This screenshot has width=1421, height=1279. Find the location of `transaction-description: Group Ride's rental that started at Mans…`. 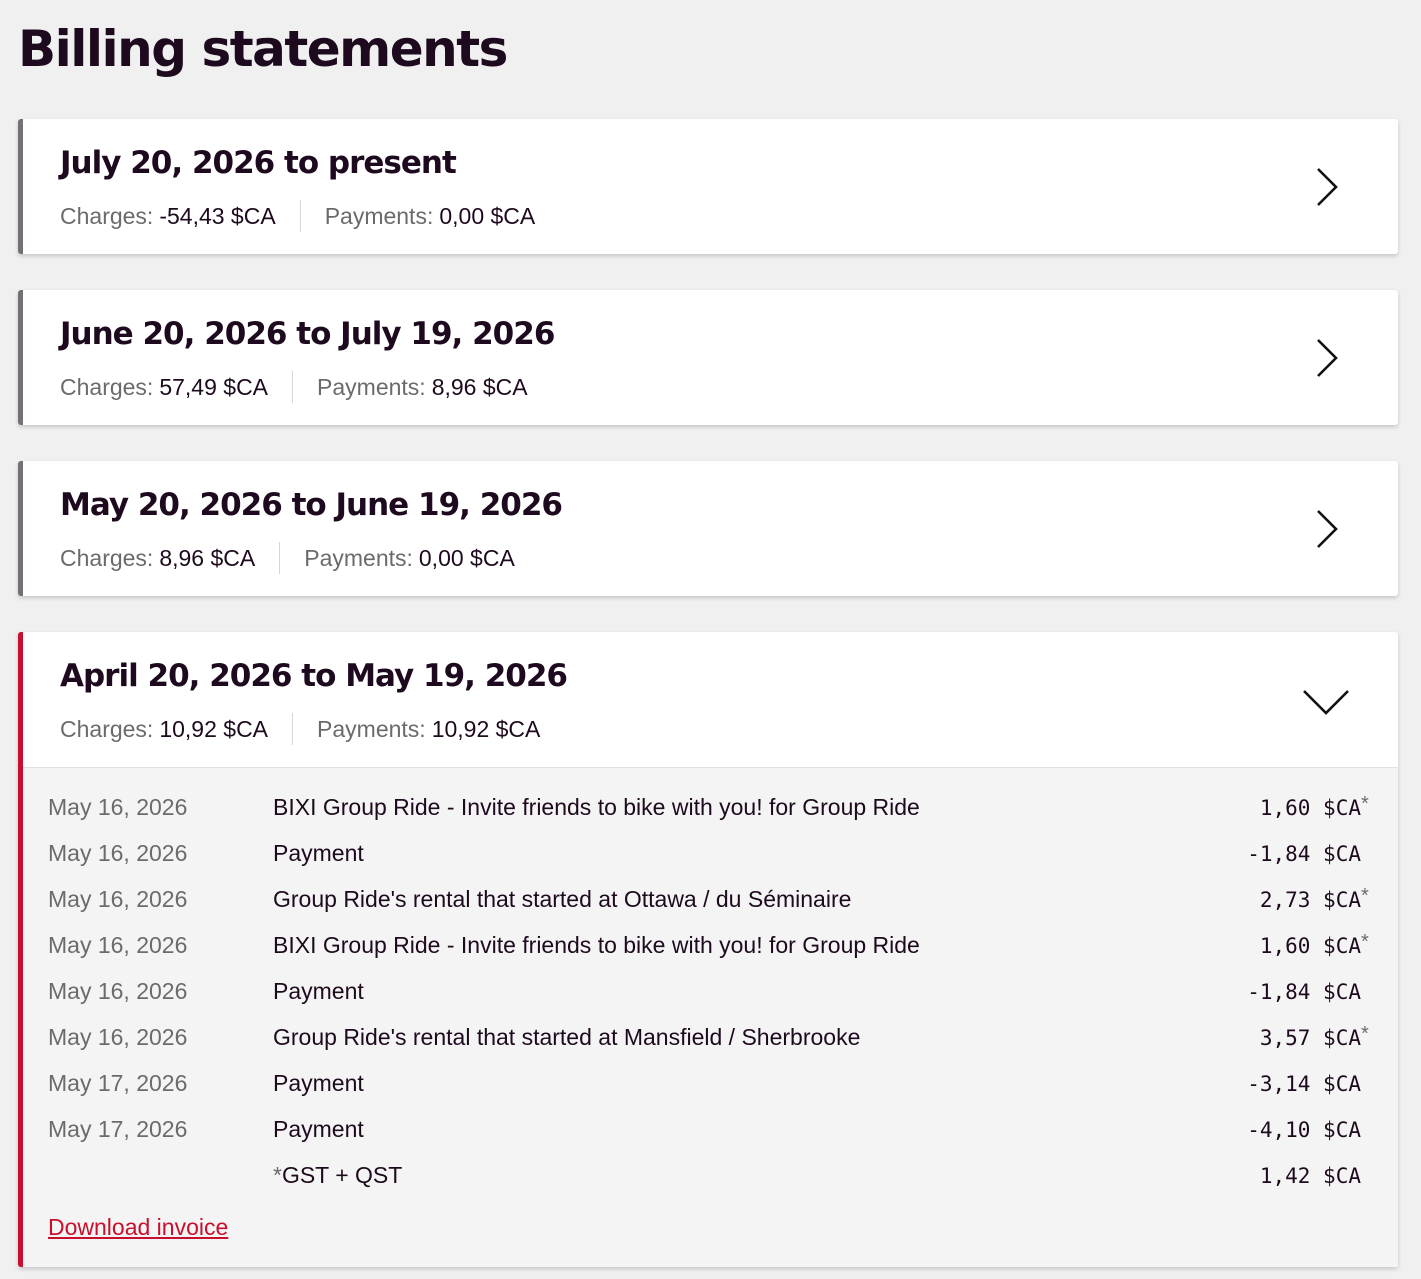

transaction-description: Group Ride's rental that started at Mans… is located at coordinates (567, 1037).